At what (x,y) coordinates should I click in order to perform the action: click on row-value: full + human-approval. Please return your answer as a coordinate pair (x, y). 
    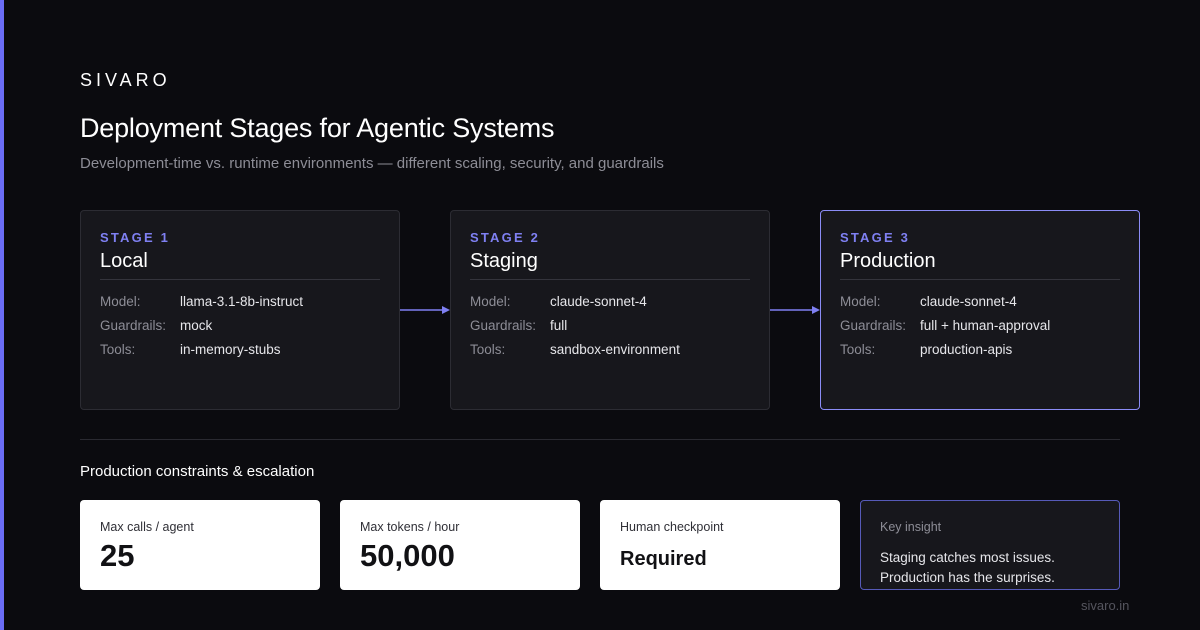
    Looking at the image, I should click on (985, 325).